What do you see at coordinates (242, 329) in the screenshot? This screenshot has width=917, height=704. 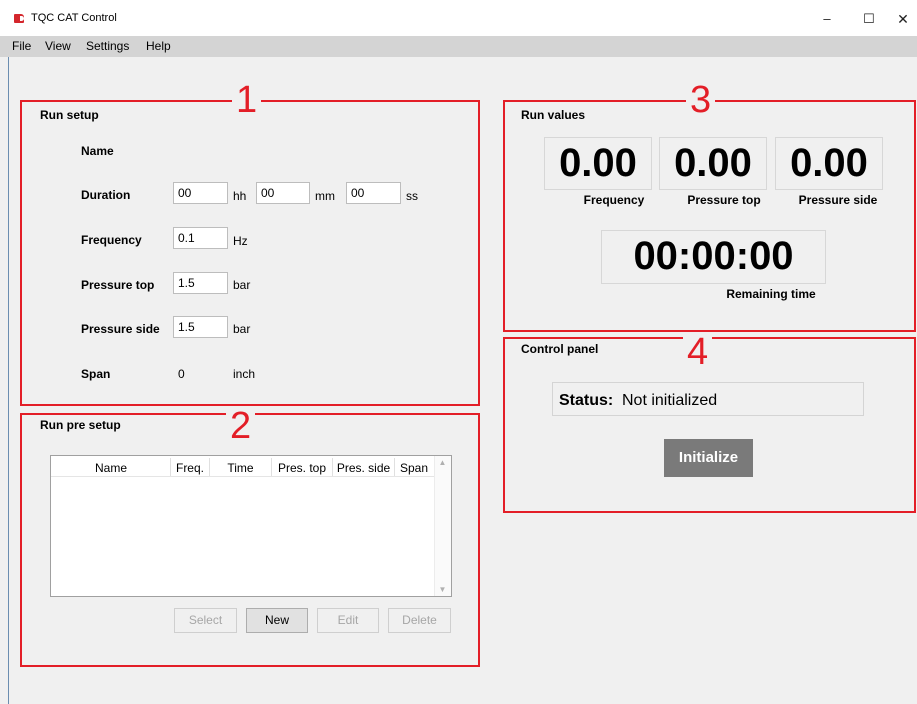 I see `pressure-side-unit: bar` at bounding box center [242, 329].